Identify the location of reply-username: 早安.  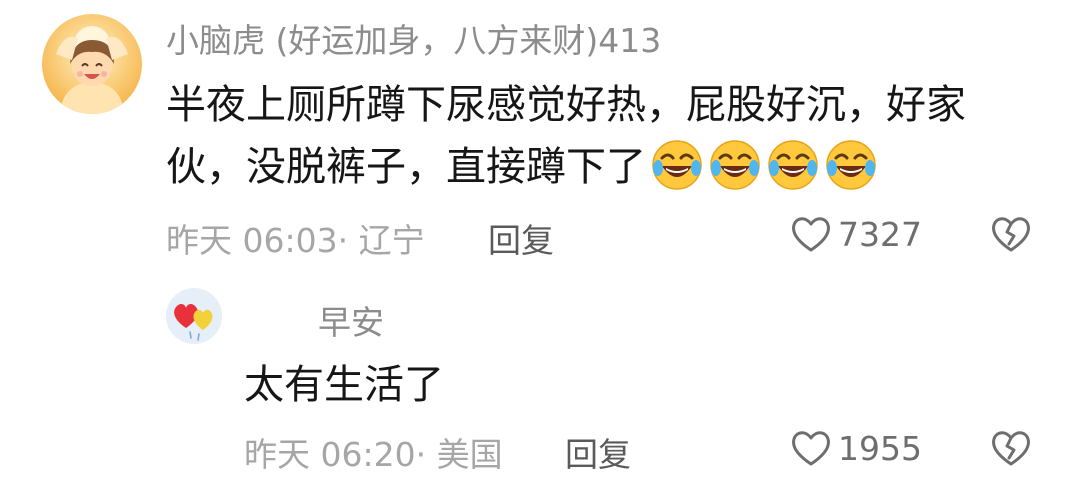
(351, 320).